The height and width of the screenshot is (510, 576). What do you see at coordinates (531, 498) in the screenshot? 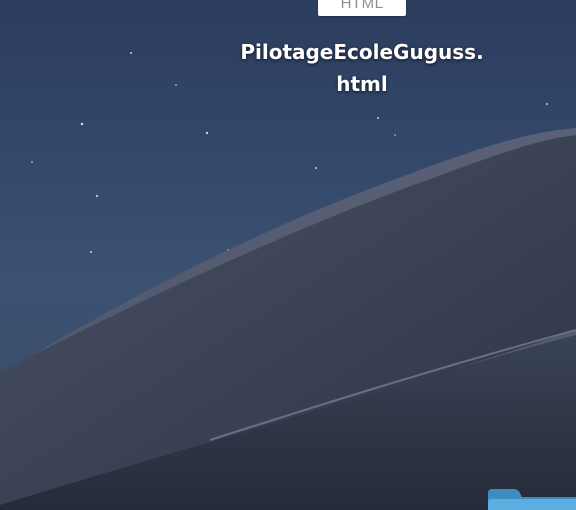
I see `folder-icon` at bounding box center [531, 498].